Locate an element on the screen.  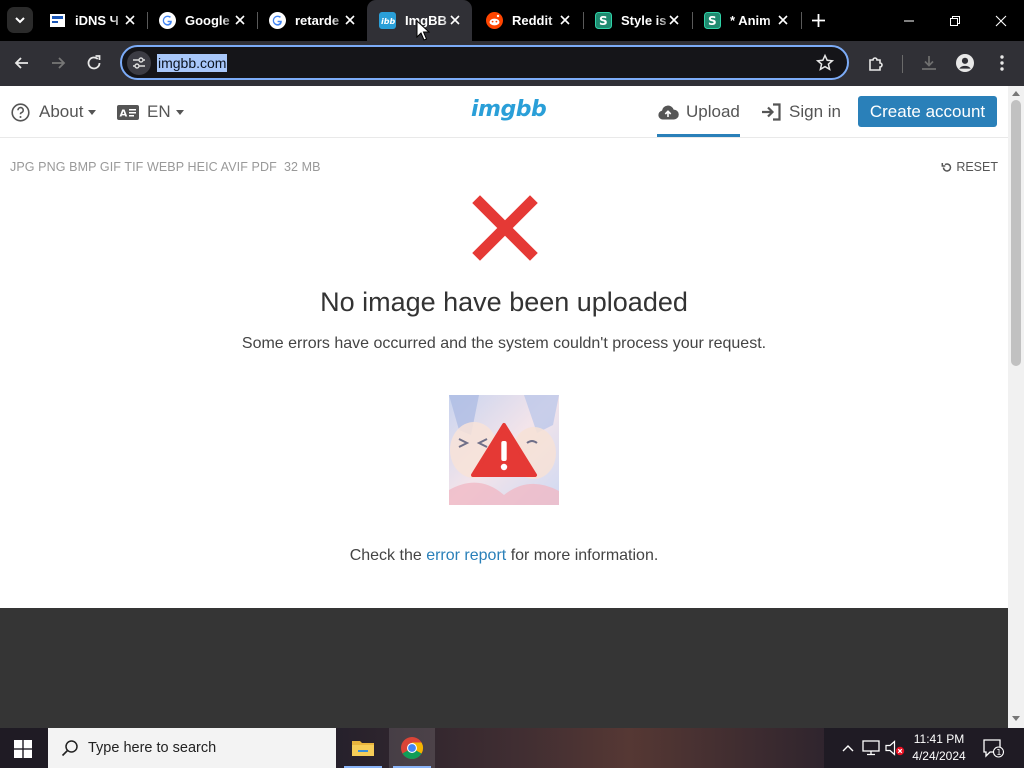
network-monitor-icon is located at coordinates (871, 748).